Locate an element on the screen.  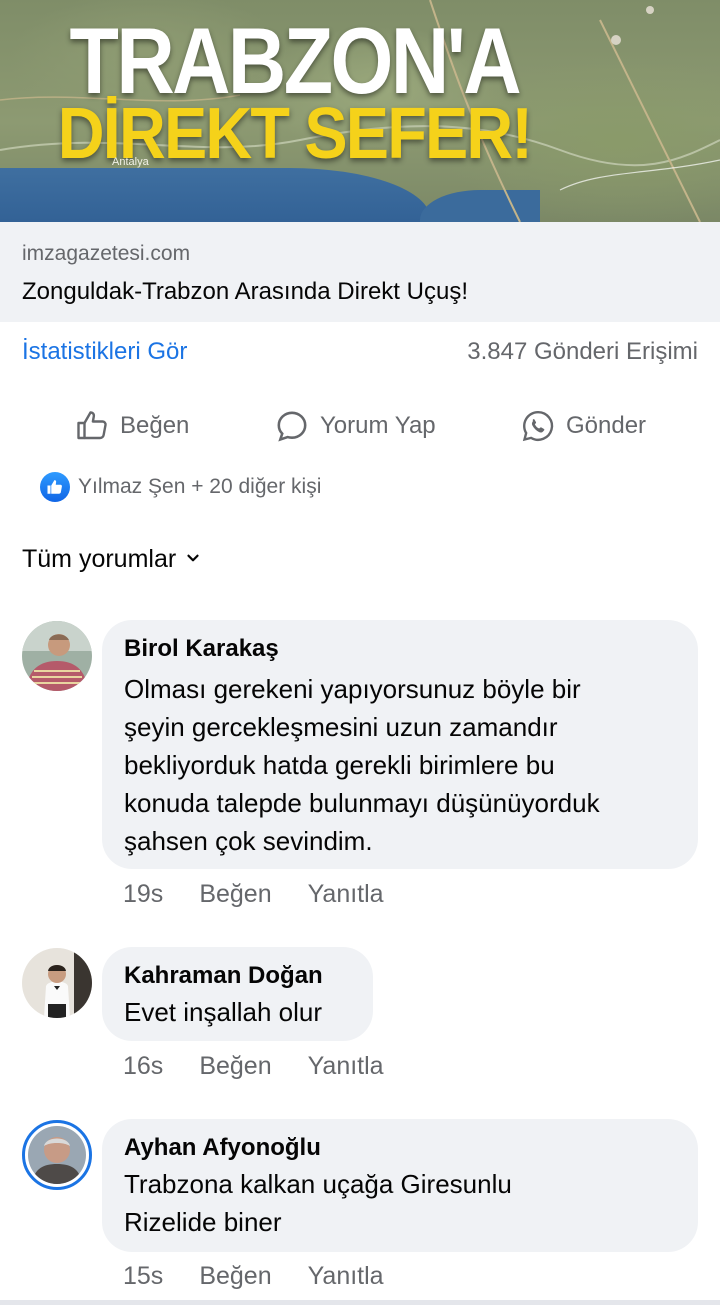
whatsapp-icon is located at coordinates (538, 426).